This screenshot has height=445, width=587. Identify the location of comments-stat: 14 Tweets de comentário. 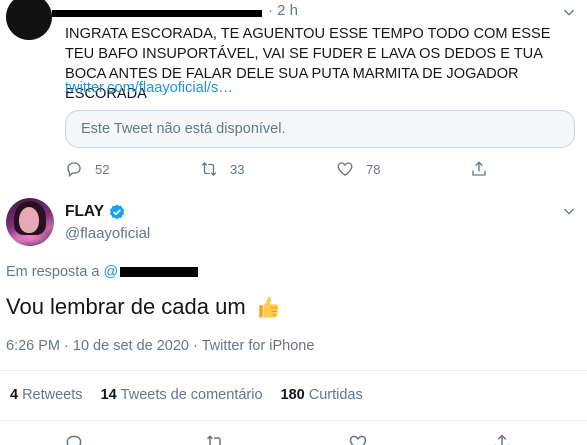
(182, 395).